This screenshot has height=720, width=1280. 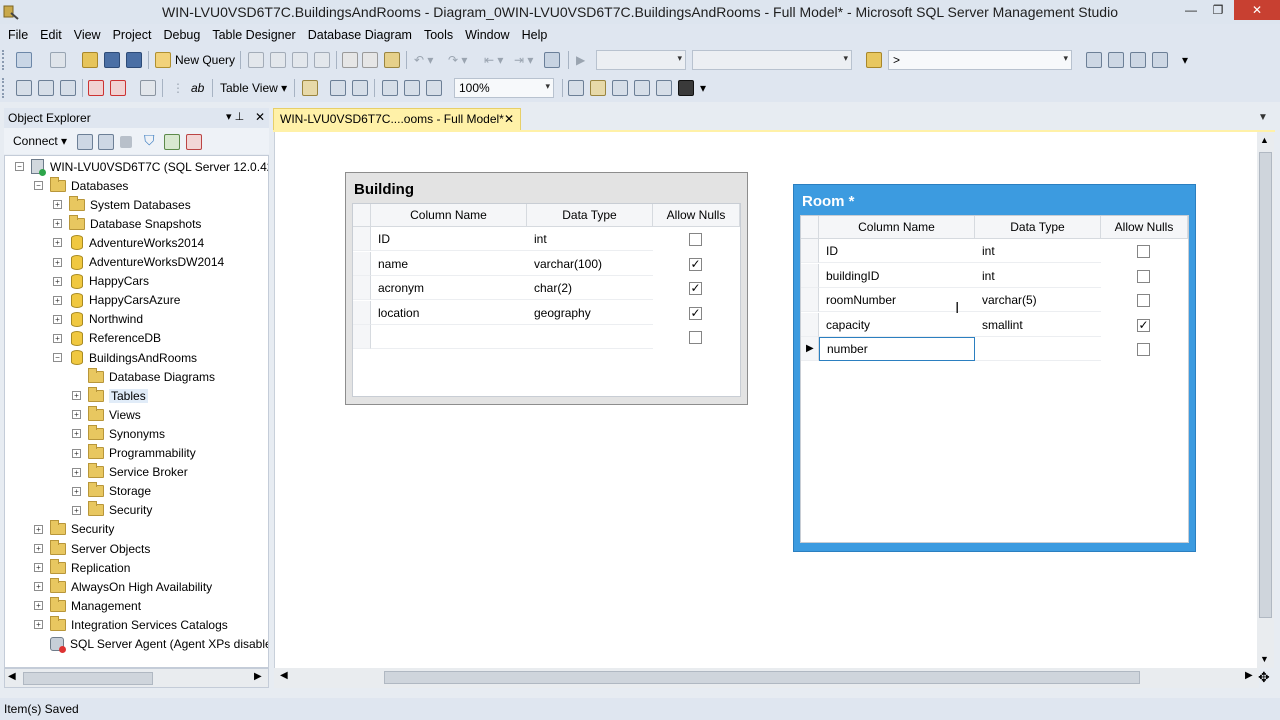 What do you see at coordinates (576, 88) in the screenshot?
I see `relationships-icon` at bounding box center [576, 88].